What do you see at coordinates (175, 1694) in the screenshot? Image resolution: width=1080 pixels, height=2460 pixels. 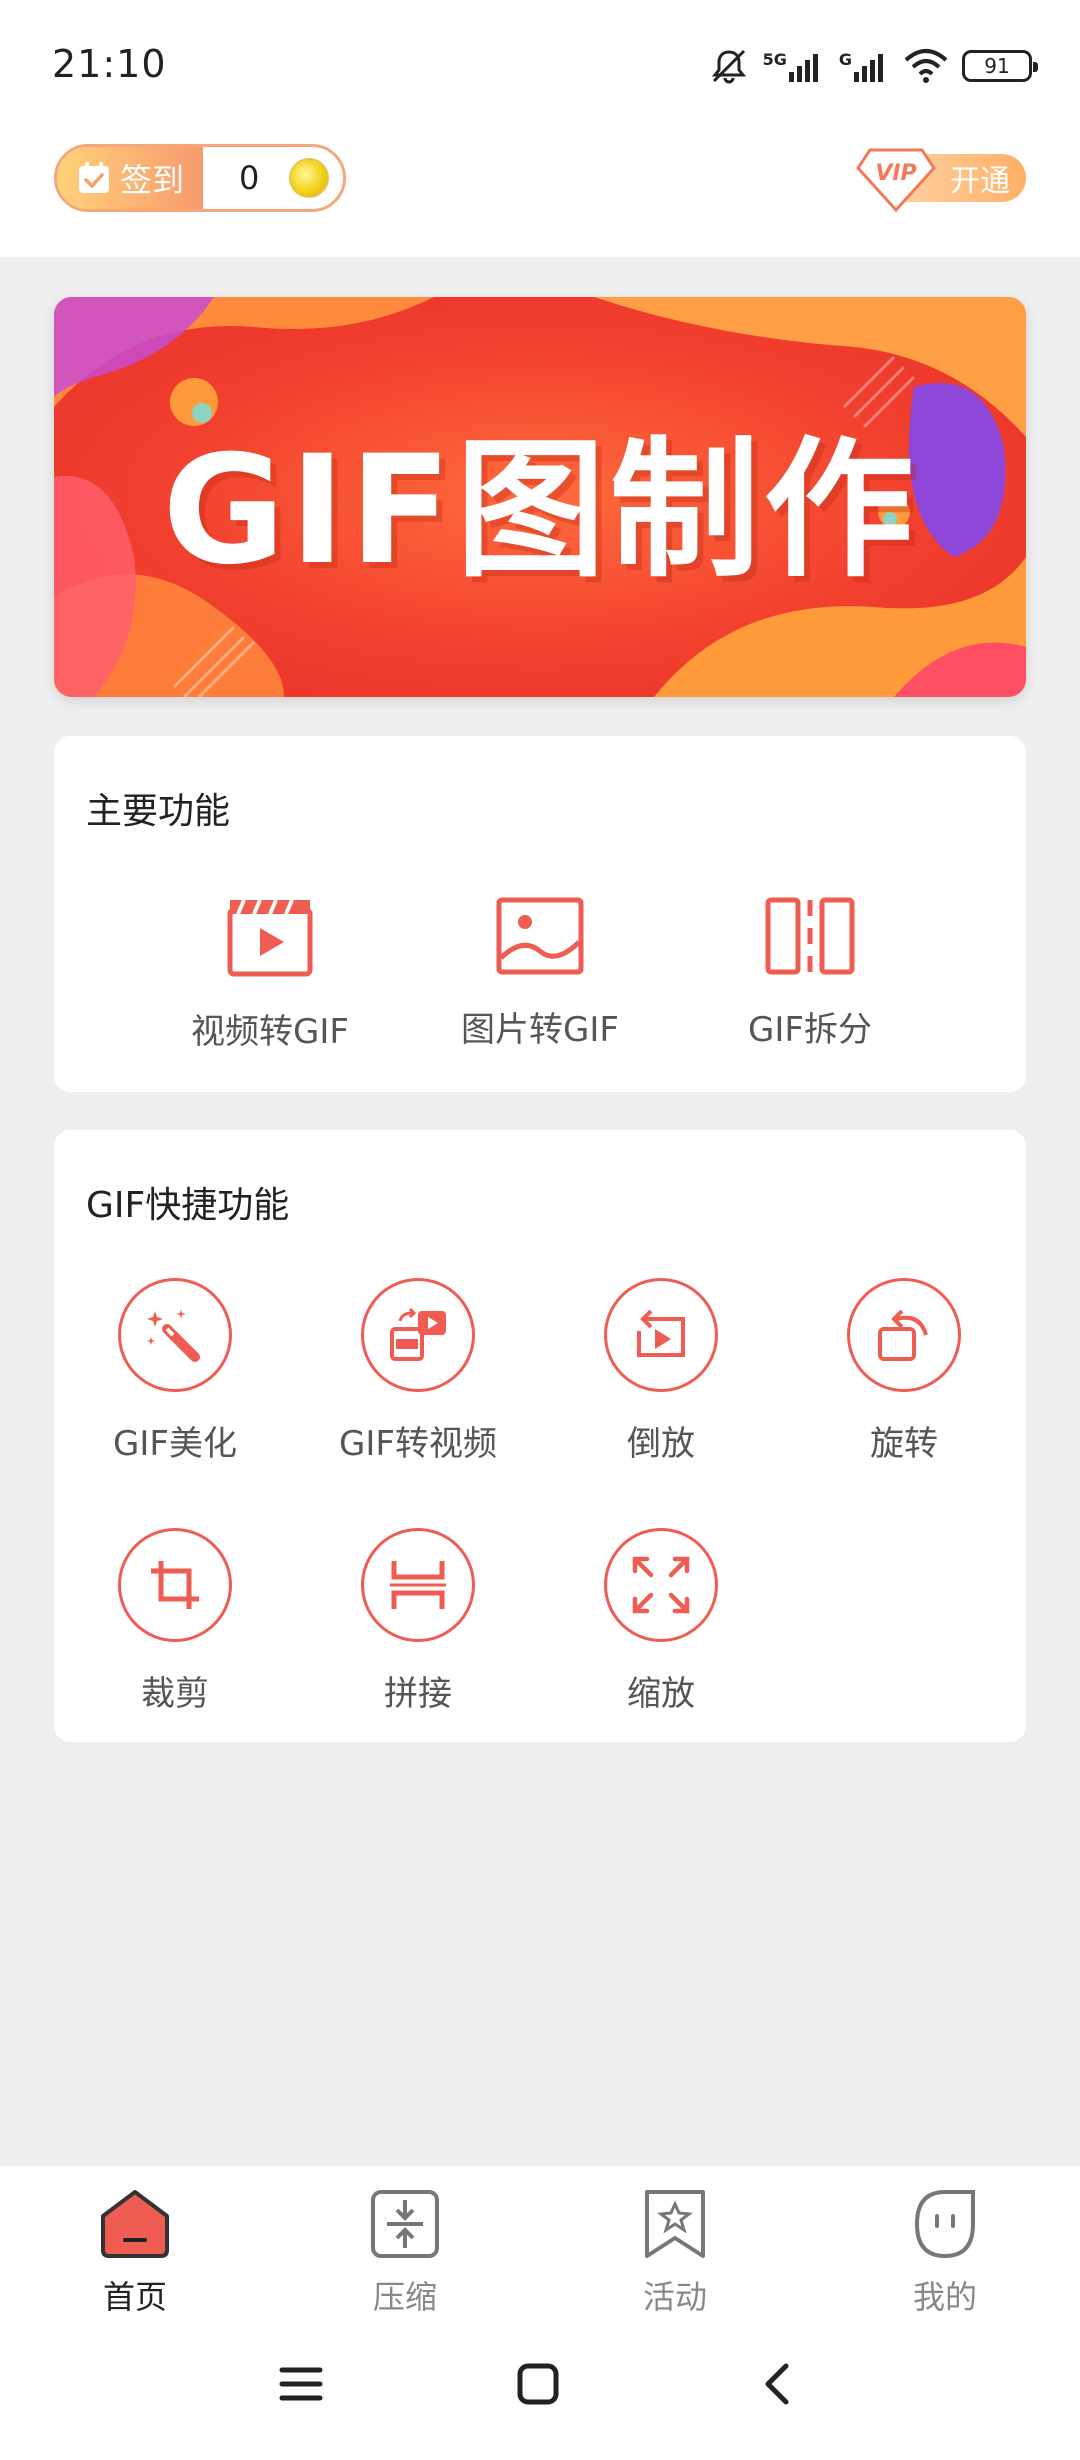 I see `crop-label: 裁剪` at bounding box center [175, 1694].